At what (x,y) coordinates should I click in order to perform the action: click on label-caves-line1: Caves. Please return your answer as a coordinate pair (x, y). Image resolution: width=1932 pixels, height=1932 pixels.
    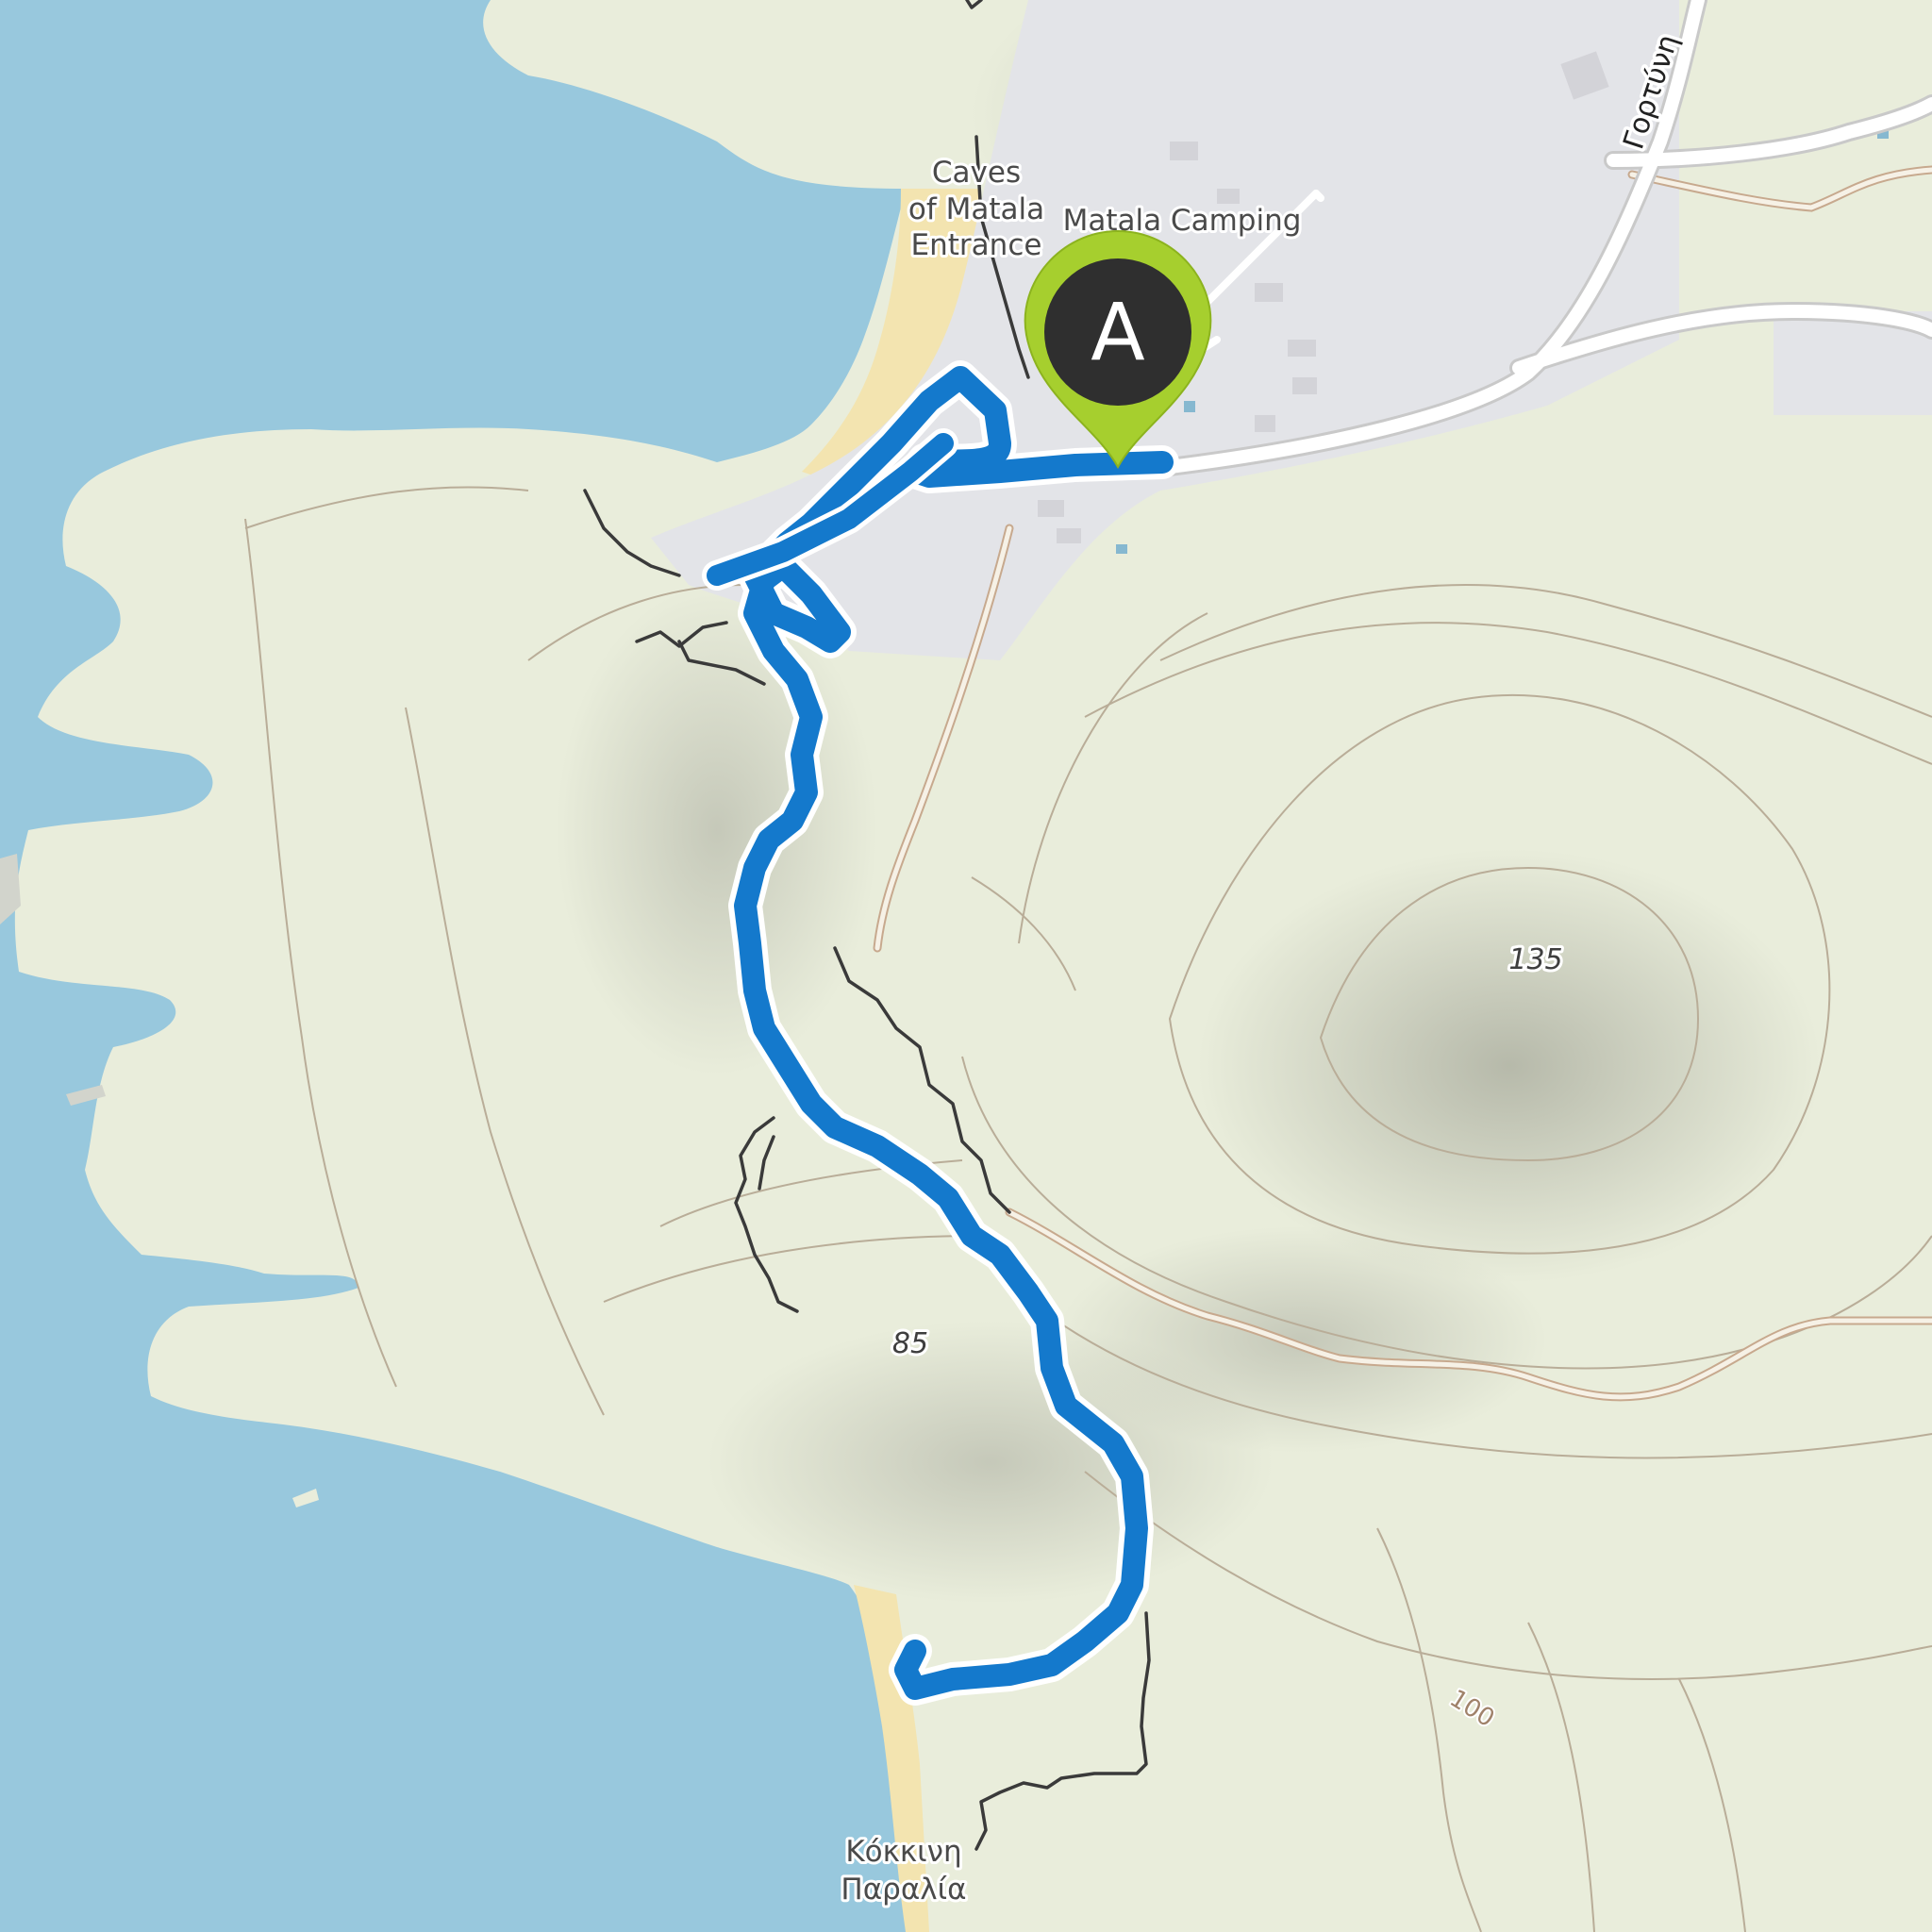
    Looking at the image, I should click on (976, 173).